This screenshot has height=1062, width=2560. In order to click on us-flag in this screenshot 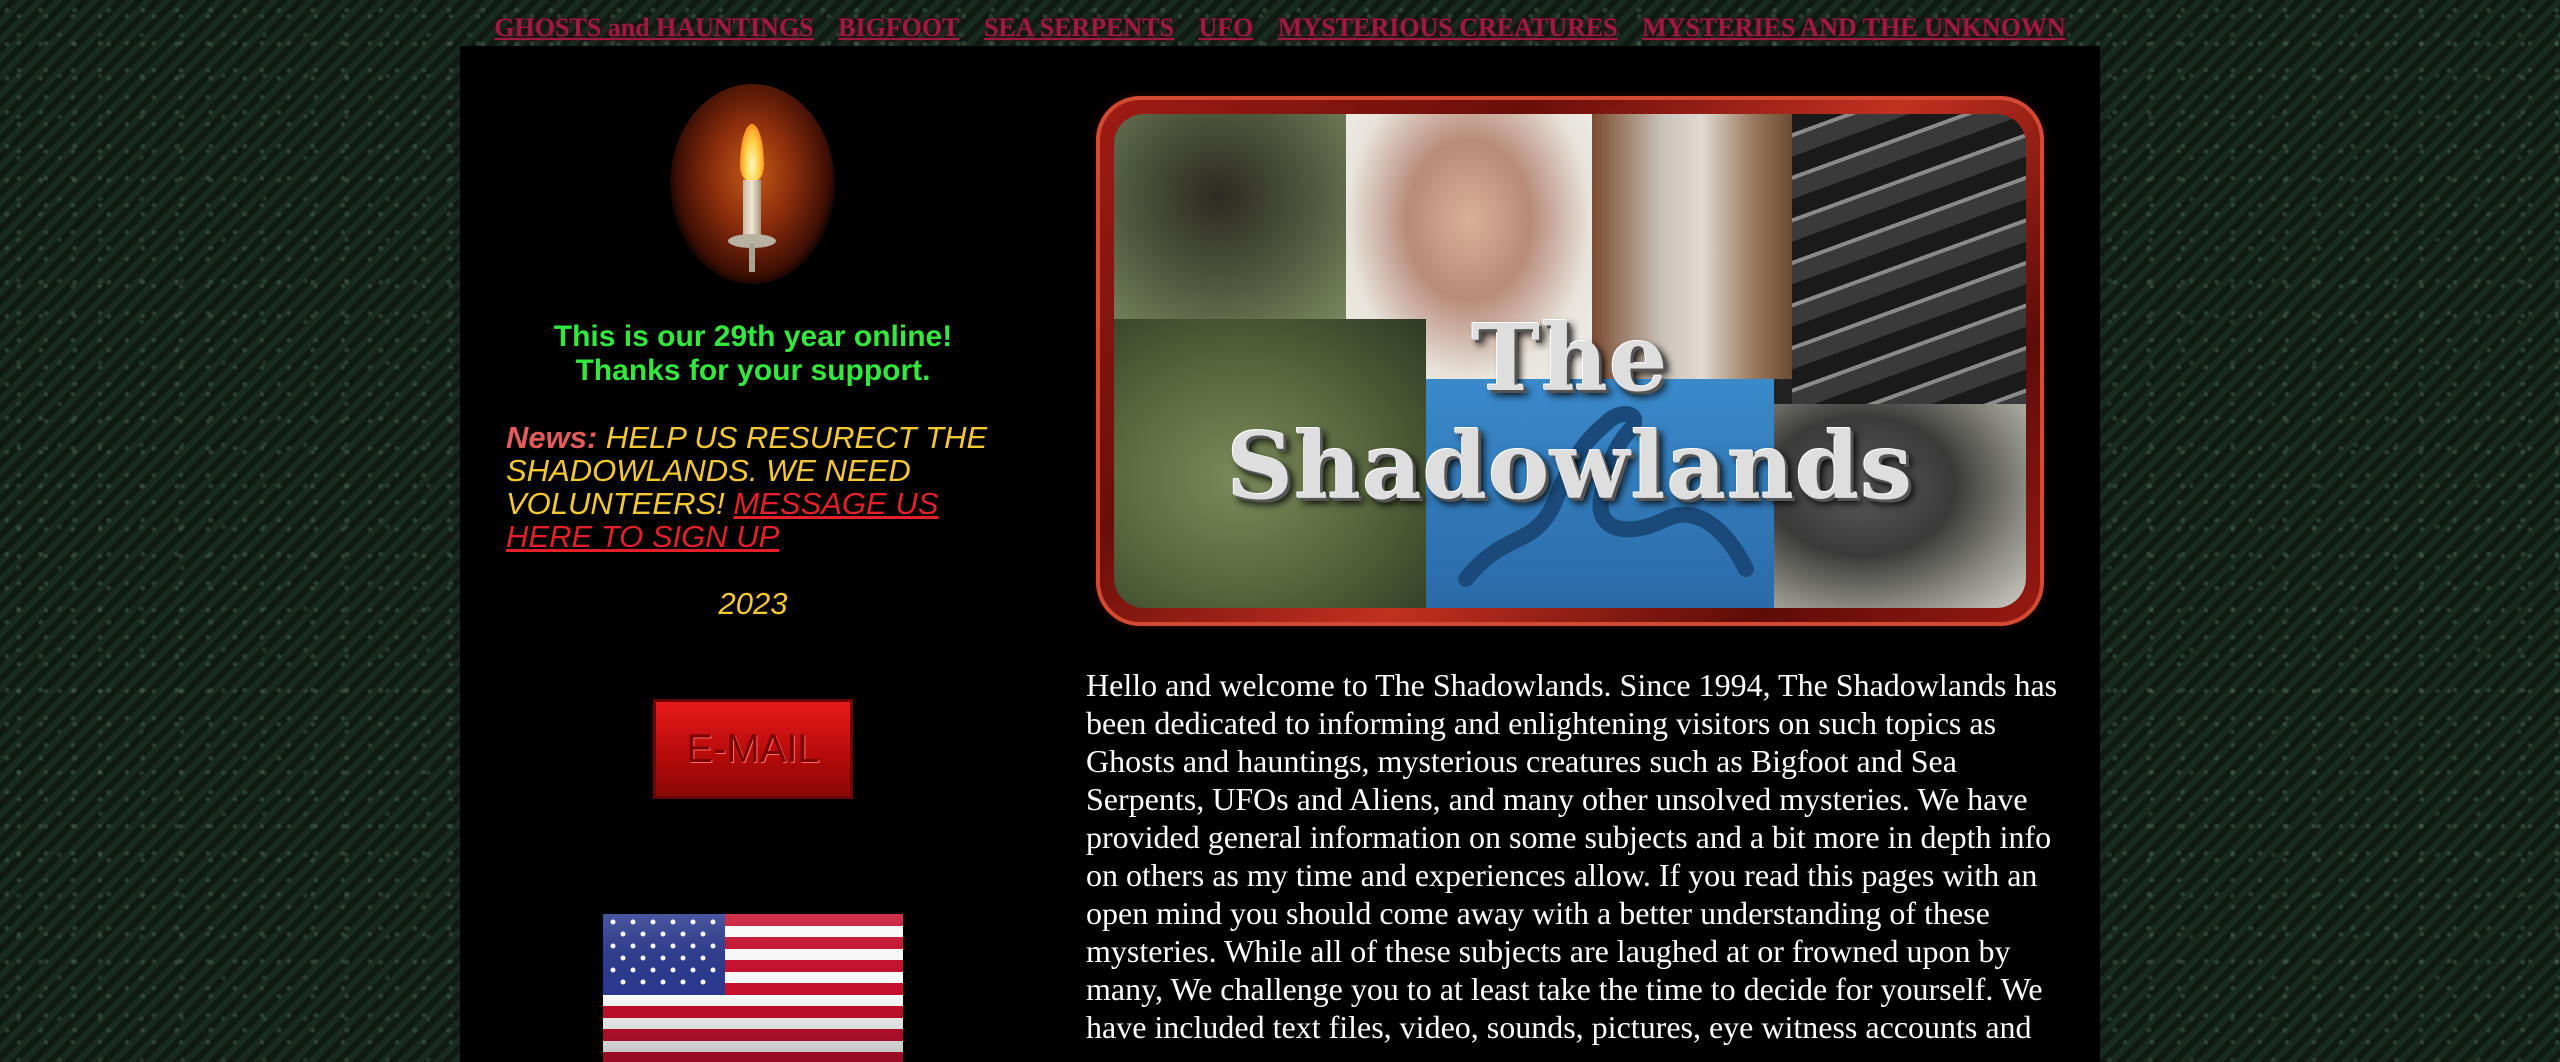, I will do `click(753, 988)`.